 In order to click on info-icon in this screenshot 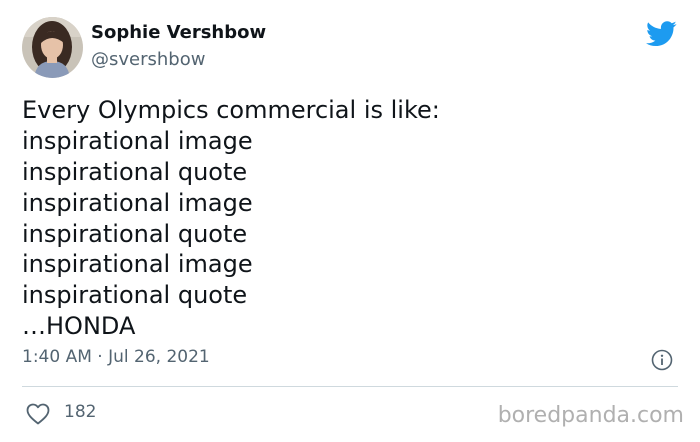, I will do `click(662, 360)`.